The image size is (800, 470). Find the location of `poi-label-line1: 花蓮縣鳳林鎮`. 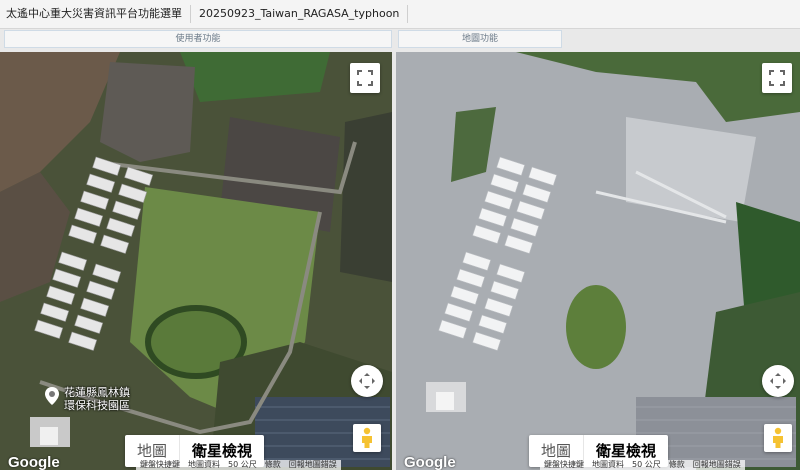

poi-label-line1: 花蓮縣鳳林鎮 is located at coordinates (97, 392).